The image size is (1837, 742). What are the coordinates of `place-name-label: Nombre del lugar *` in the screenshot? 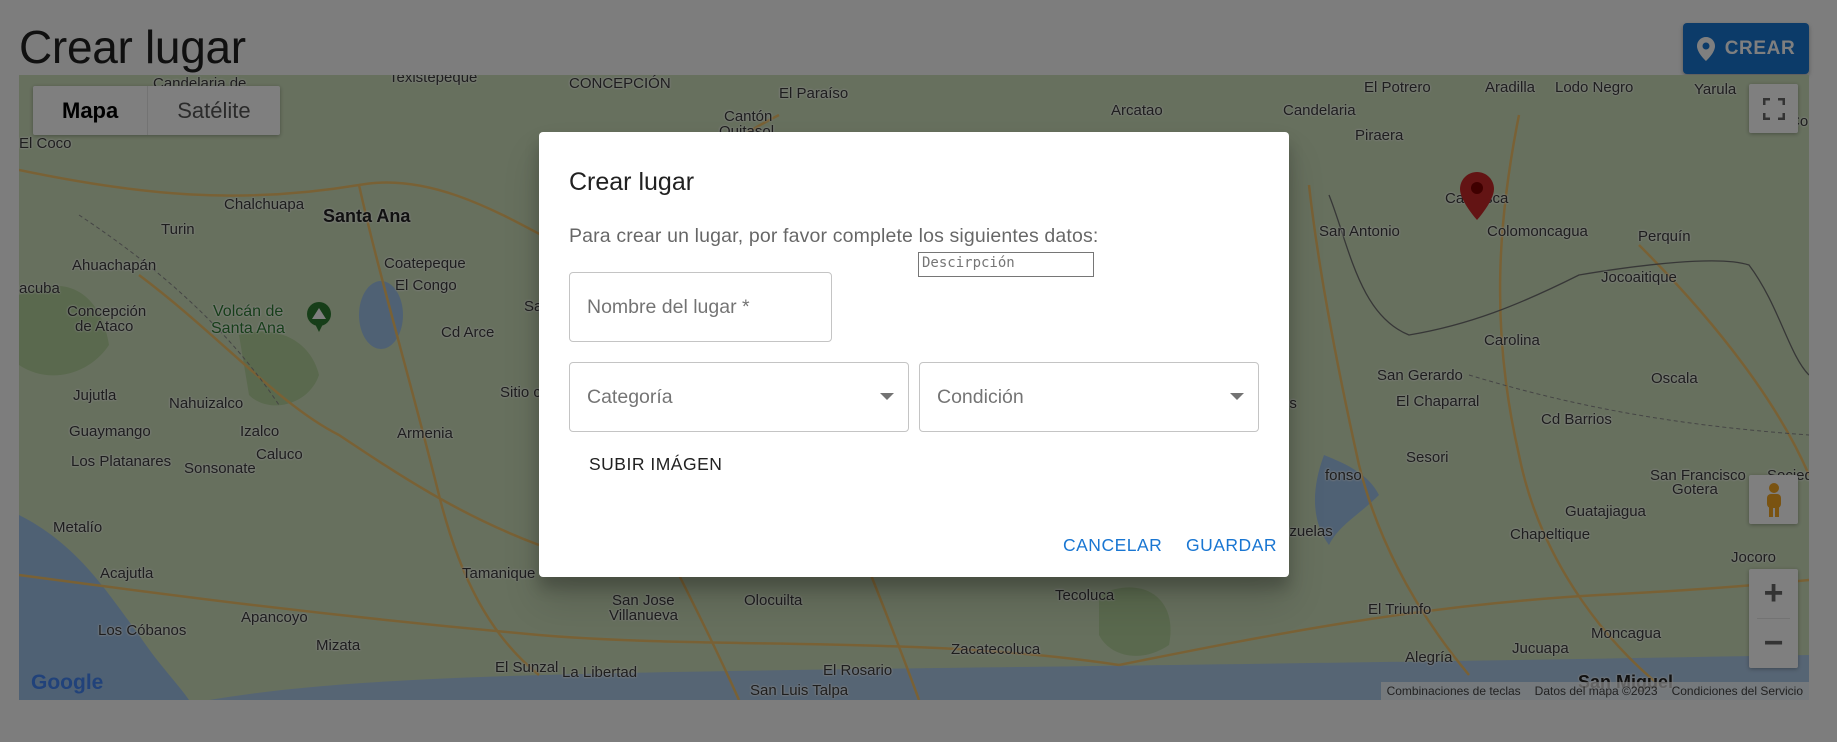 It's located at (668, 306).